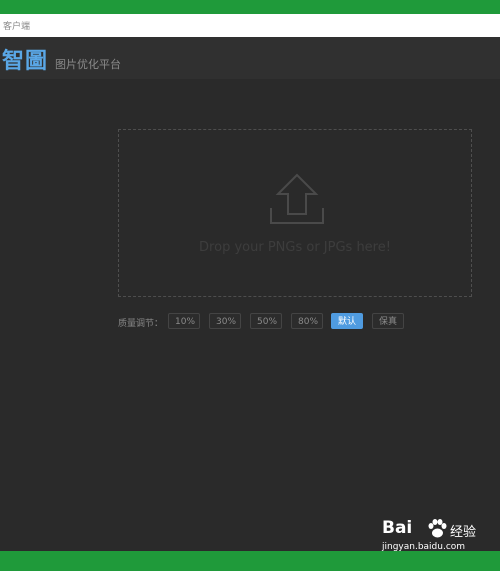  I want to click on top-frame-bar, so click(250, 7).